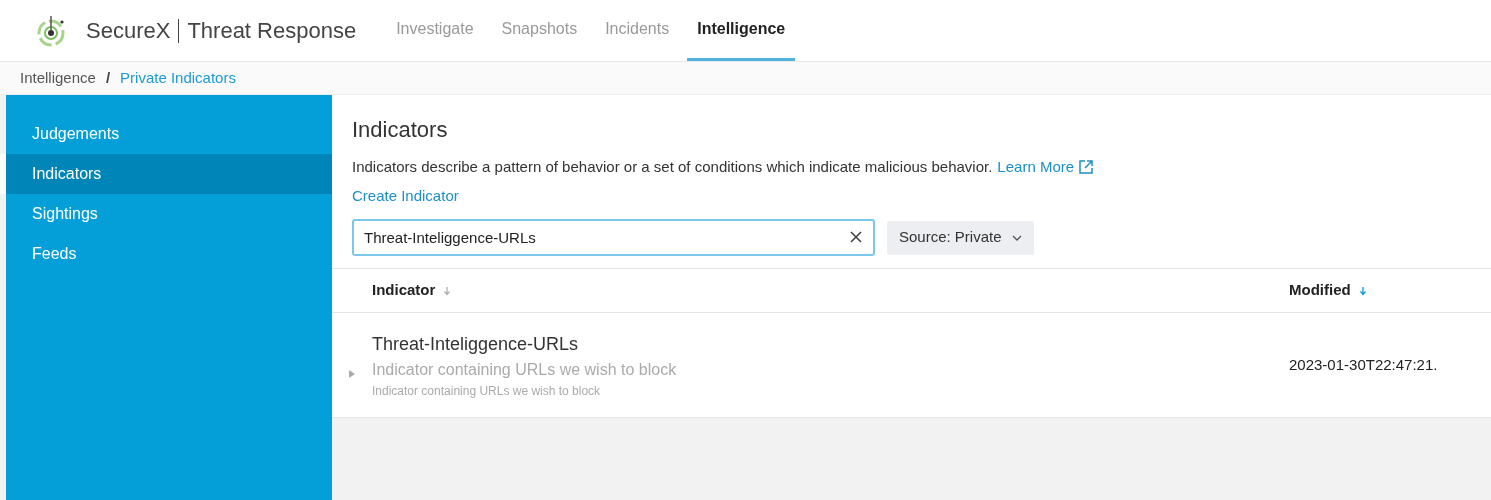 This screenshot has width=1491, height=500. Describe the element at coordinates (1363, 364) in the screenshot. I see `modified-cell-text: 2023-01-30T22:47:21.` at that location.